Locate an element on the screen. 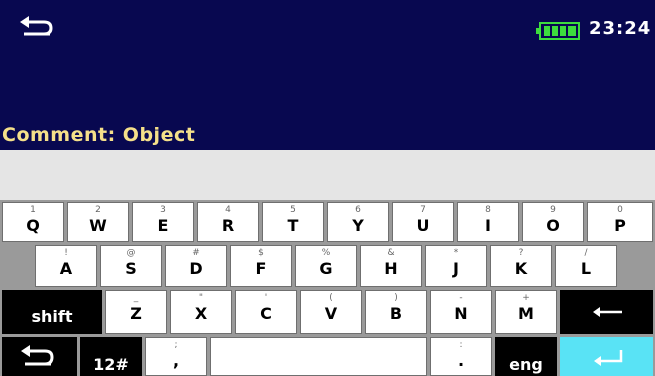 The width and height of the screenshot is (655, 376). key-q: 1Q is located at coordinates (33, 222).